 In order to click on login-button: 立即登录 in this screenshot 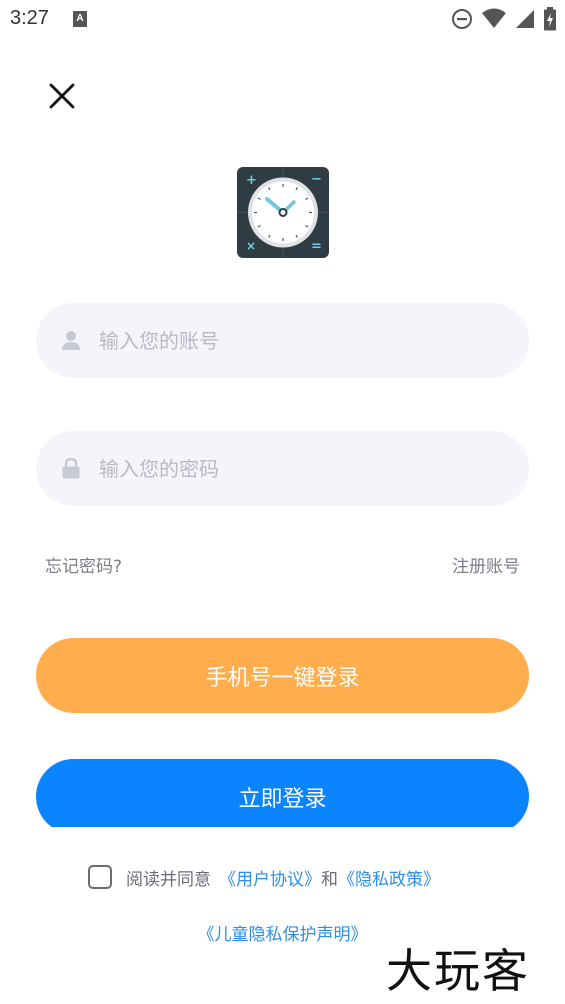, I will do `click(282, 793)`.